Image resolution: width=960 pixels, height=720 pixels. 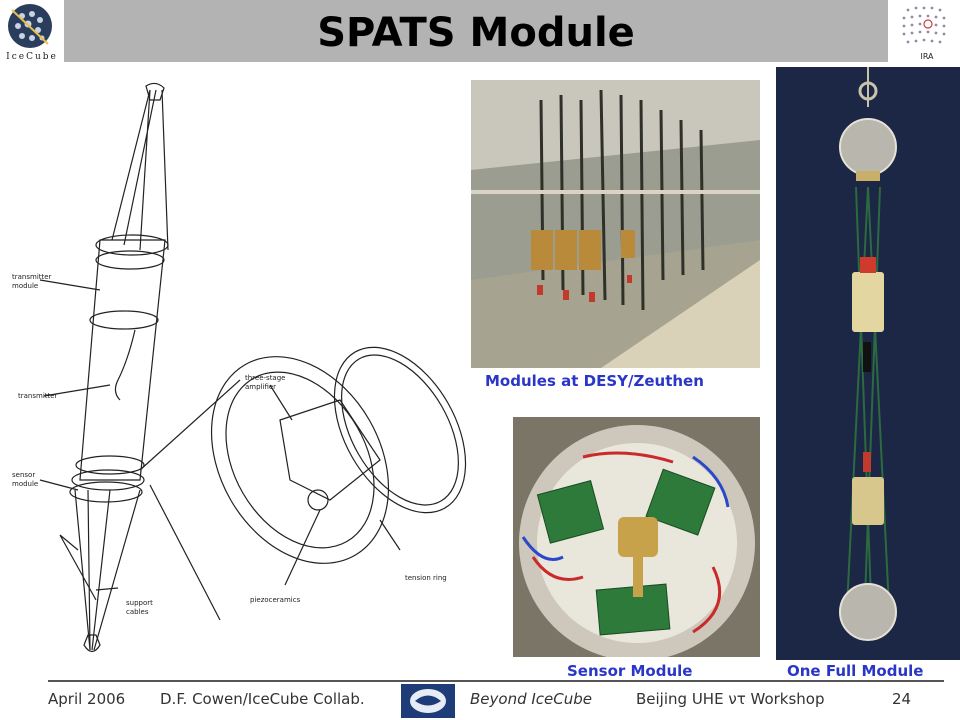 What do you see at coordinates (855, 671) in the screenshot?
I see `caption-one-full-module: One Full Module` at bounding box center [855, 671].